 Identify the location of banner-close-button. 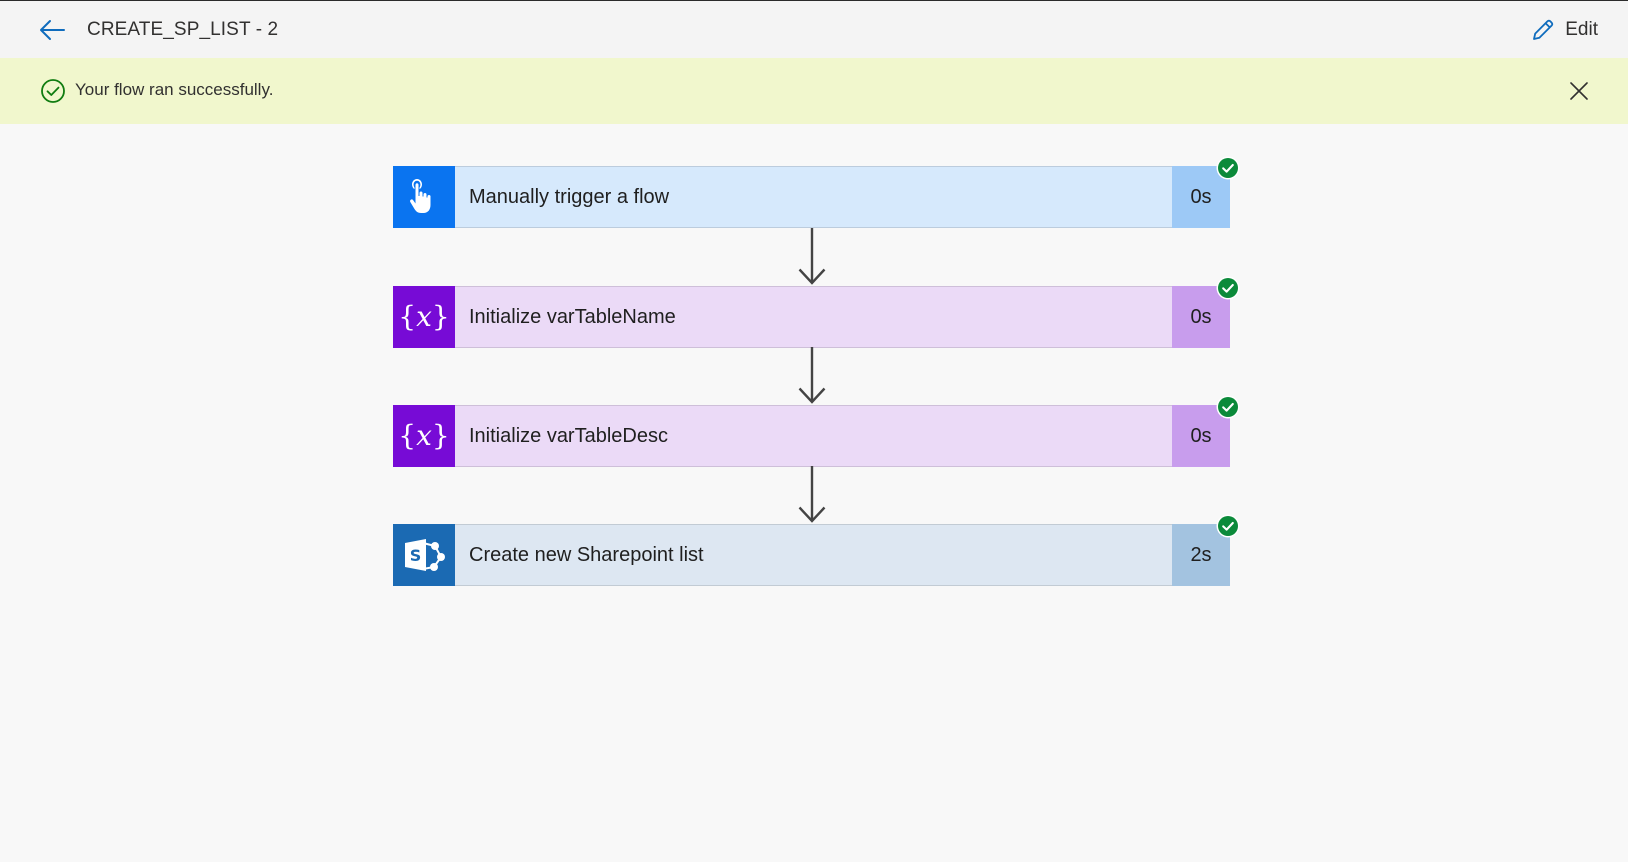
(1579, 91).